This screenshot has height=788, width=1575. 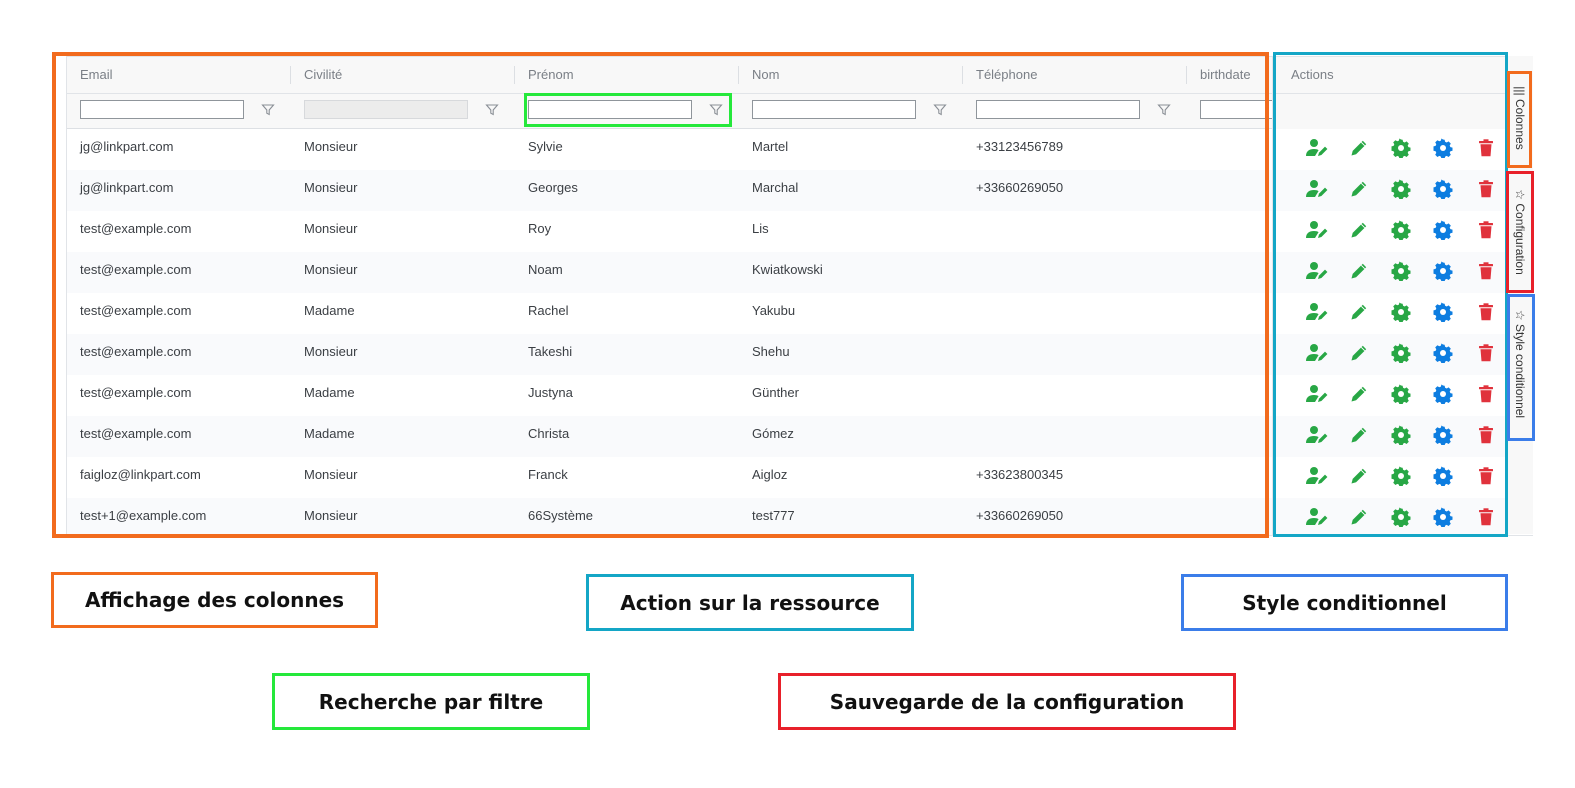 I want to click on annotation-box-configuration-tab, so click(x=1520, y=232).